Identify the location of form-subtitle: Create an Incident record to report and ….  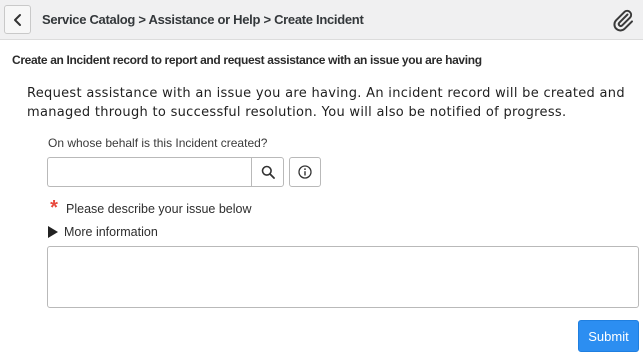
(247, 60).